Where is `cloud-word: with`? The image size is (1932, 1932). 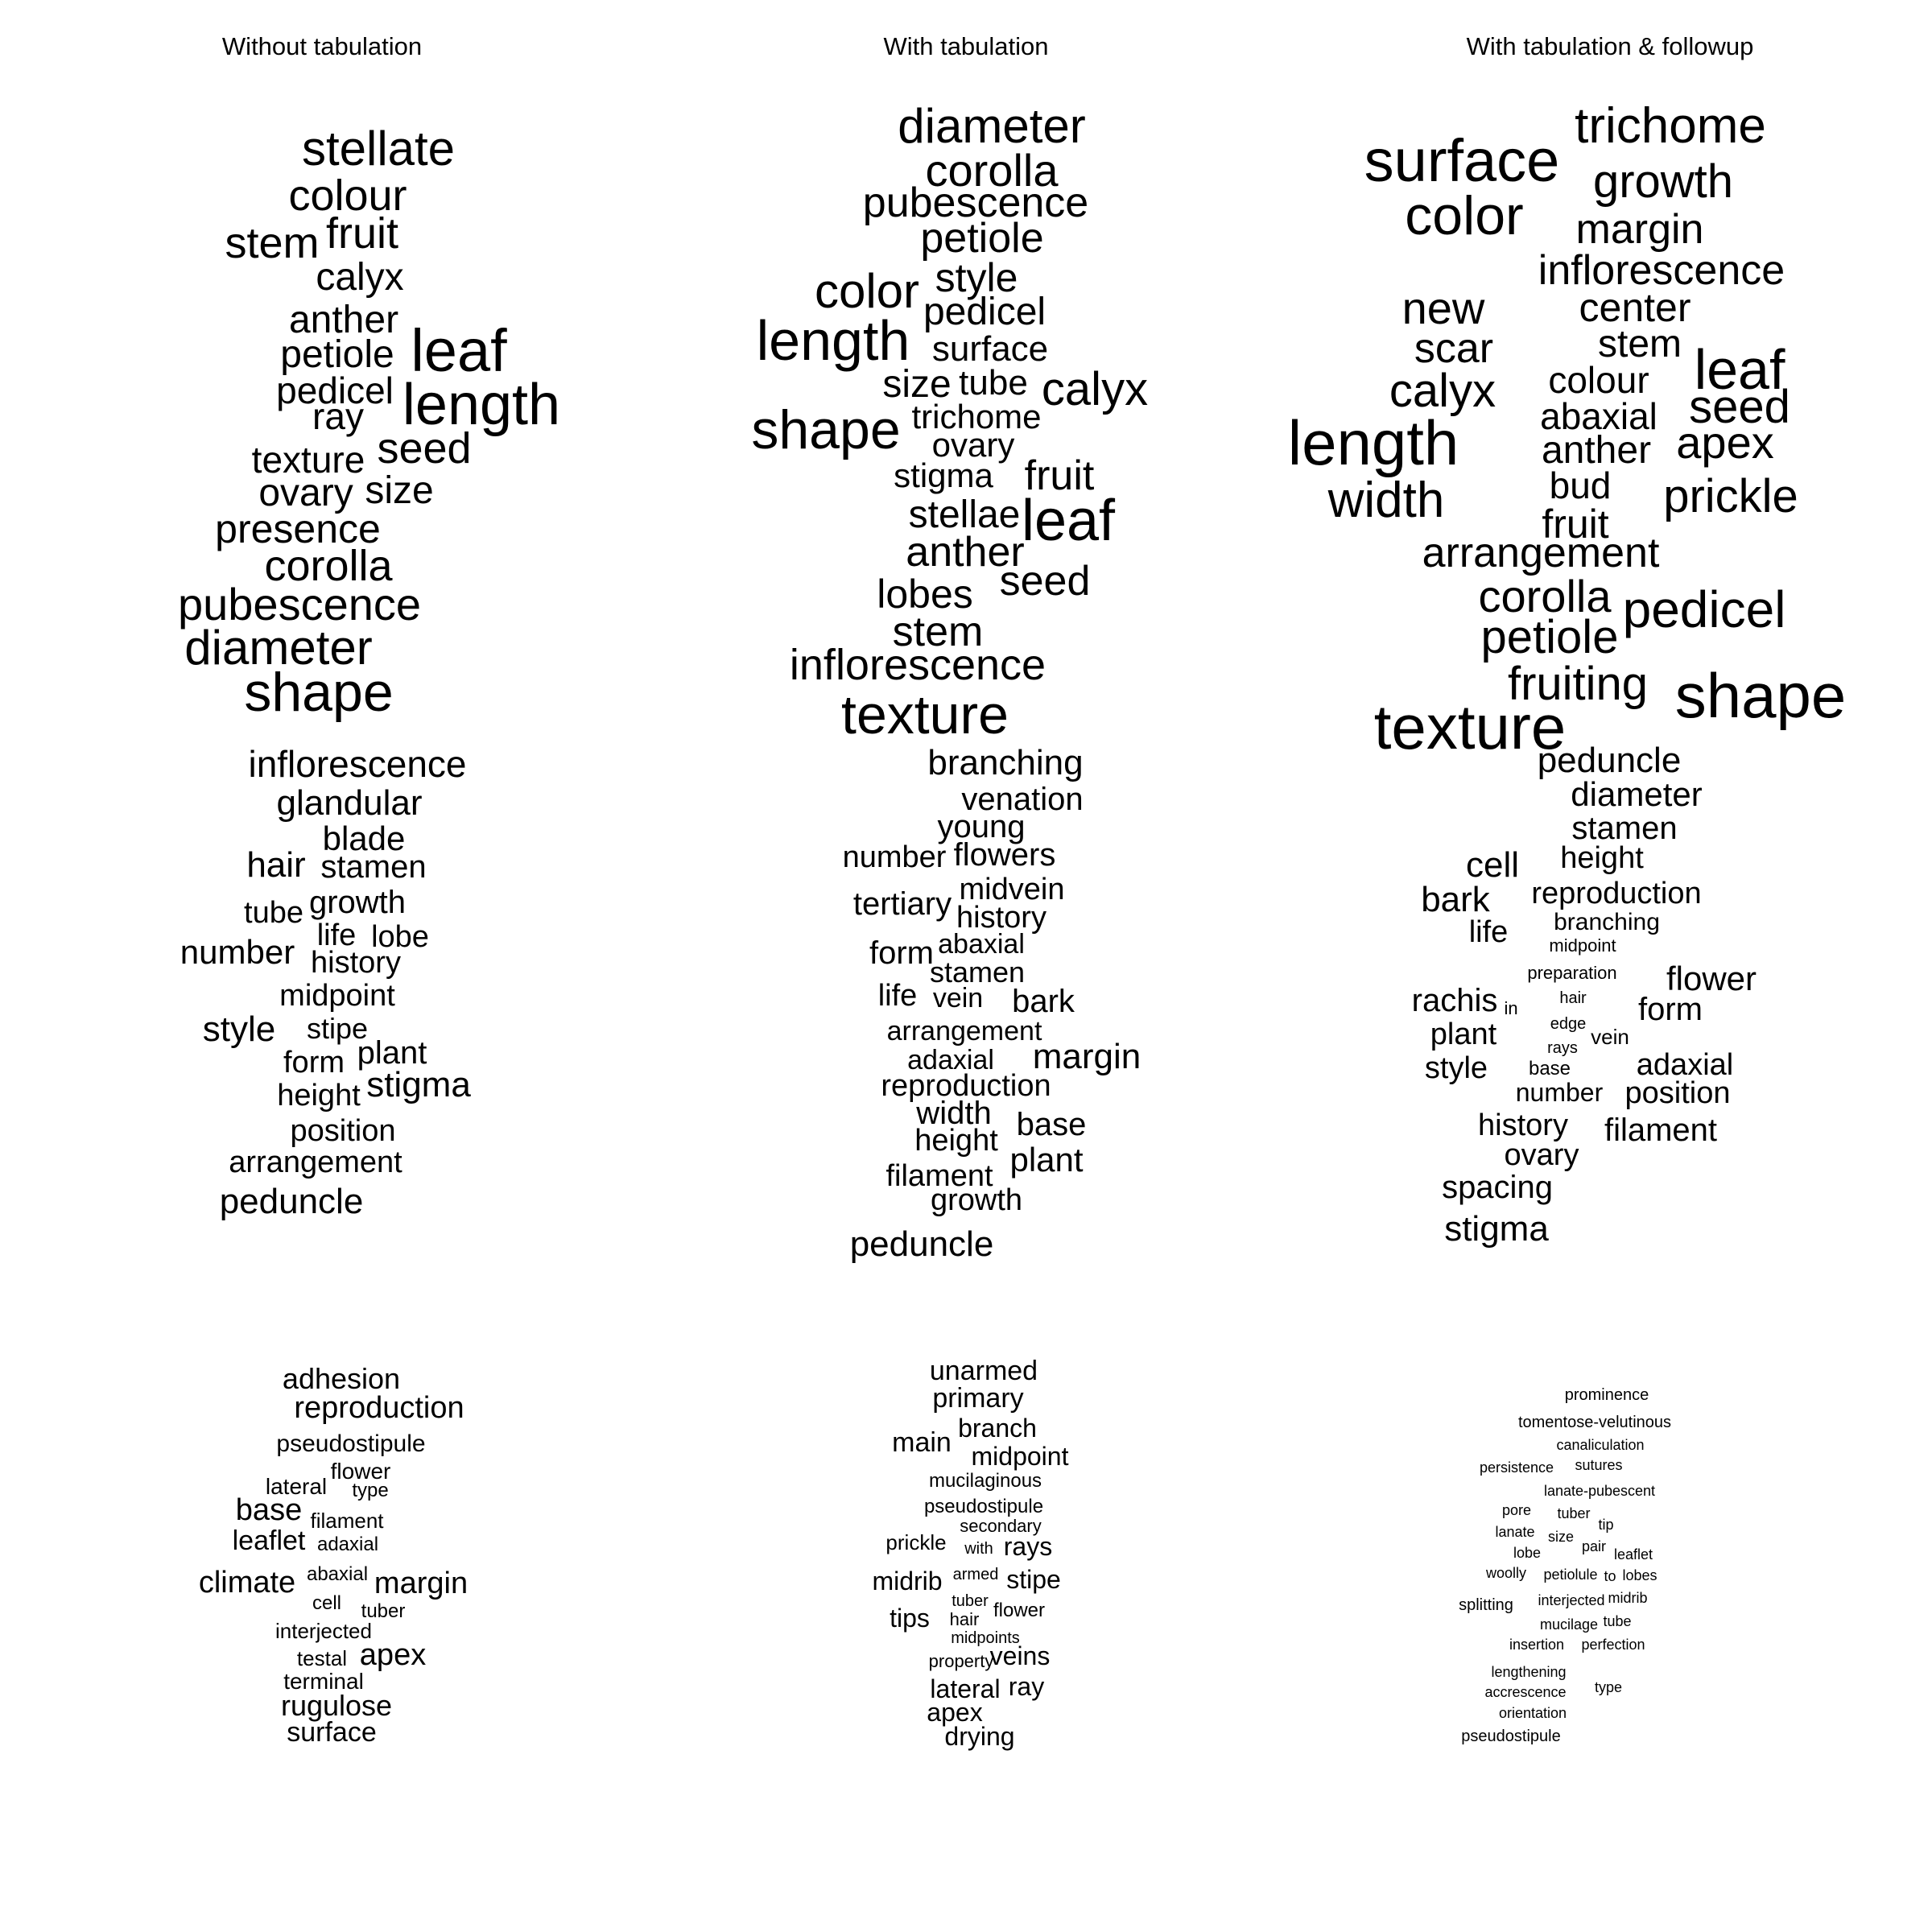 cloud-word: with is located at coordinates (978, 1549).